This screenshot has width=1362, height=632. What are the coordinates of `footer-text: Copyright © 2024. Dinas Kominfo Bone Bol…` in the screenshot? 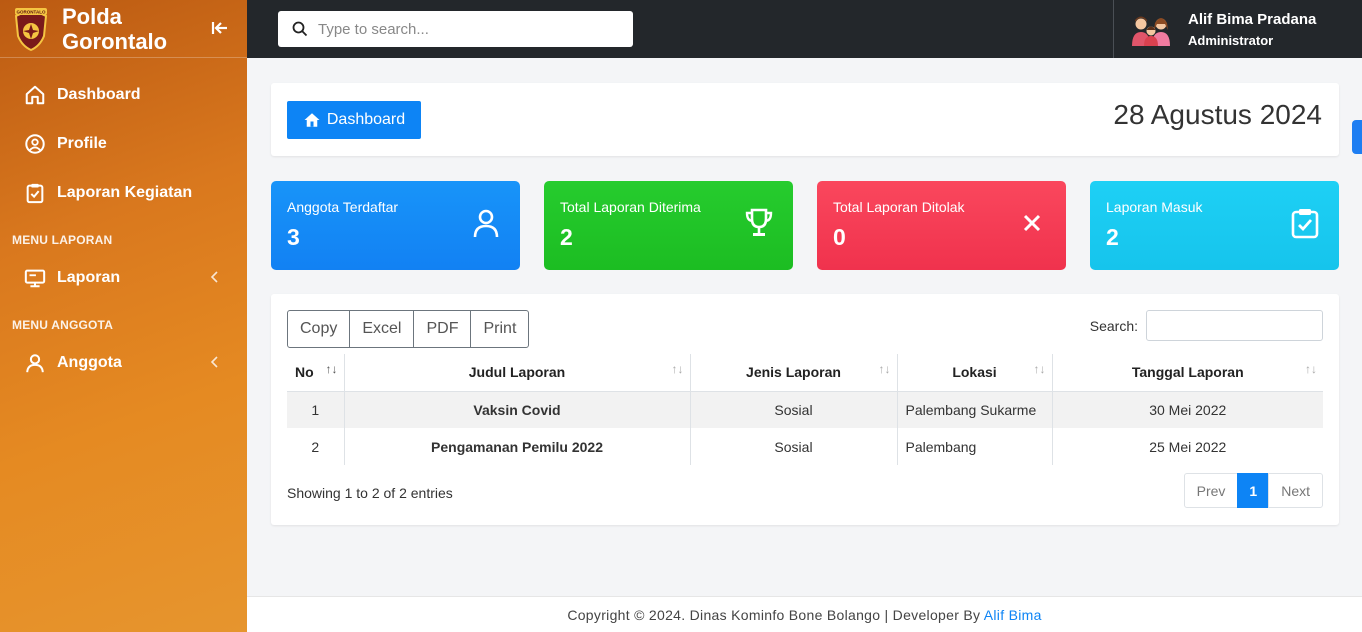 It's located at (774, 615).